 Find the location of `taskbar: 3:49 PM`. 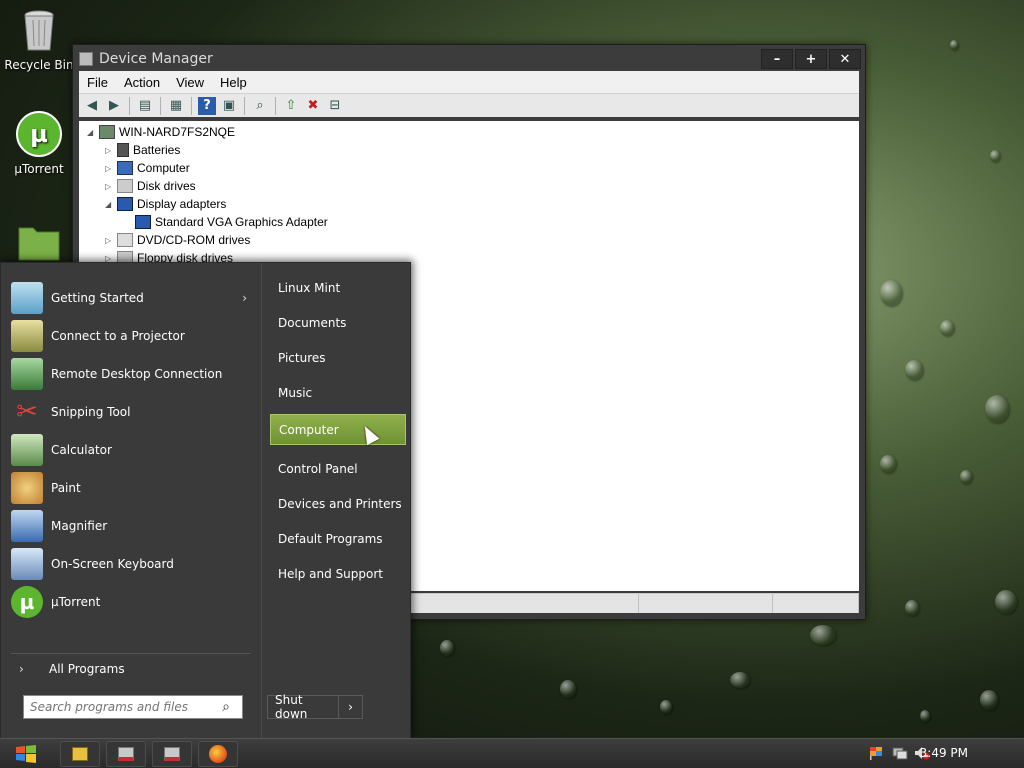

taskbar: 3:49 PM is located at coordinates (512, 753).